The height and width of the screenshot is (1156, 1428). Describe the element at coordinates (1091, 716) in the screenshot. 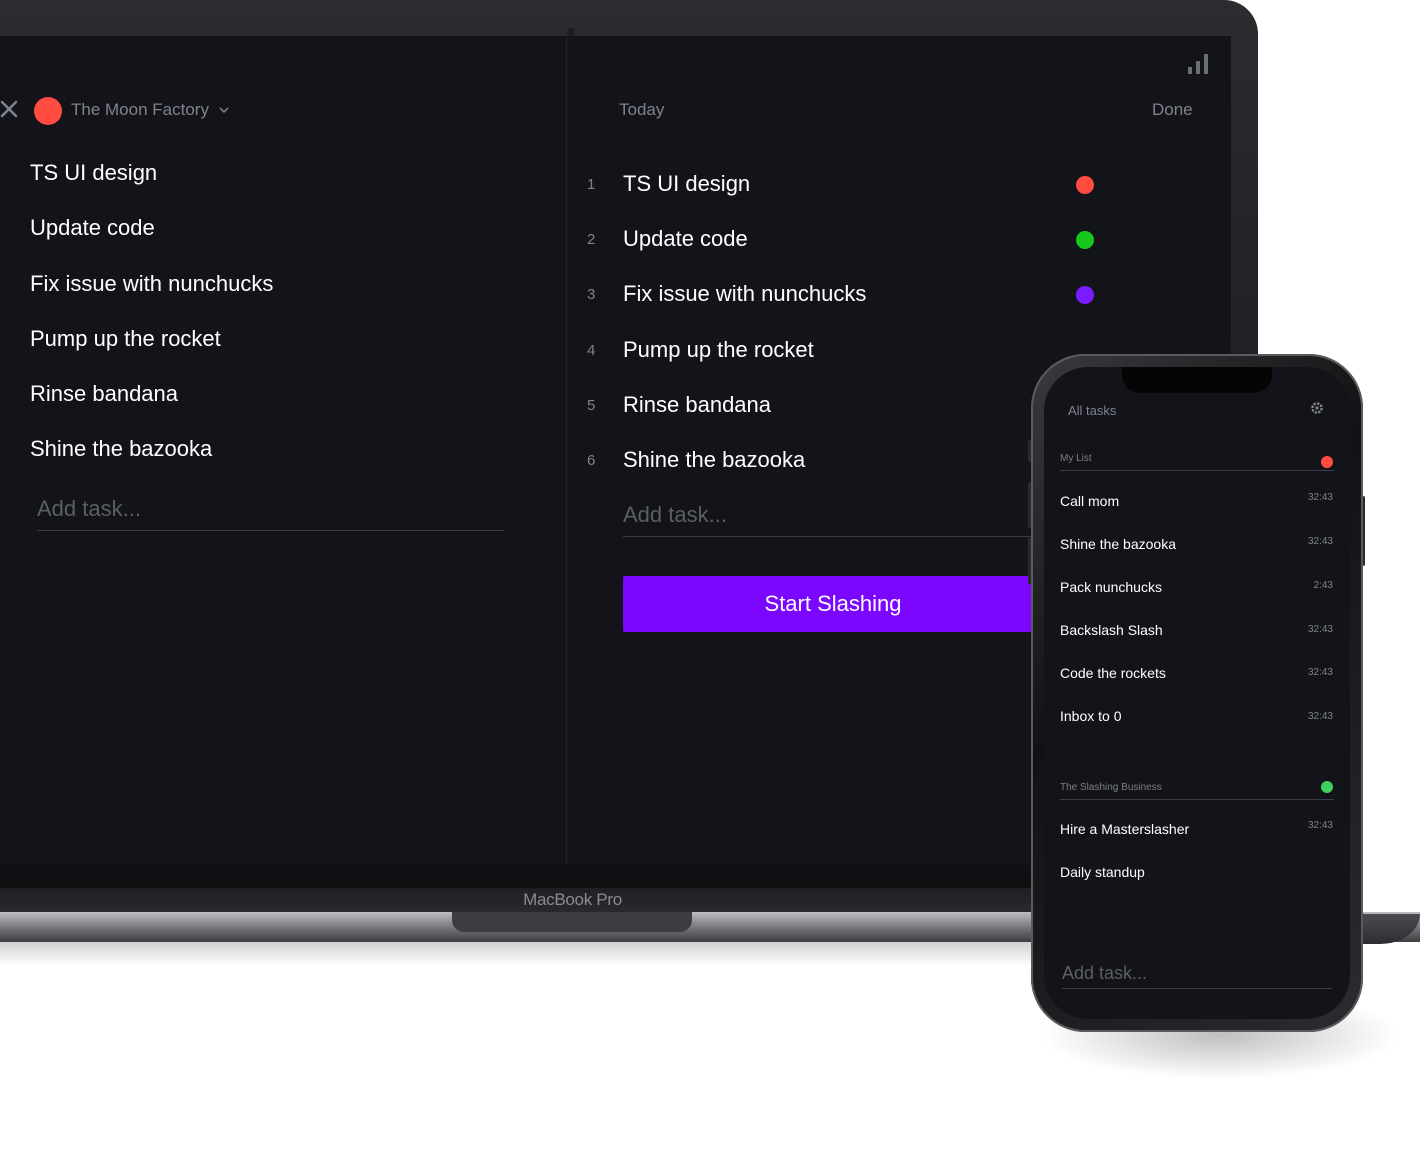

I see `list-item: Inbox to 0` at that location.